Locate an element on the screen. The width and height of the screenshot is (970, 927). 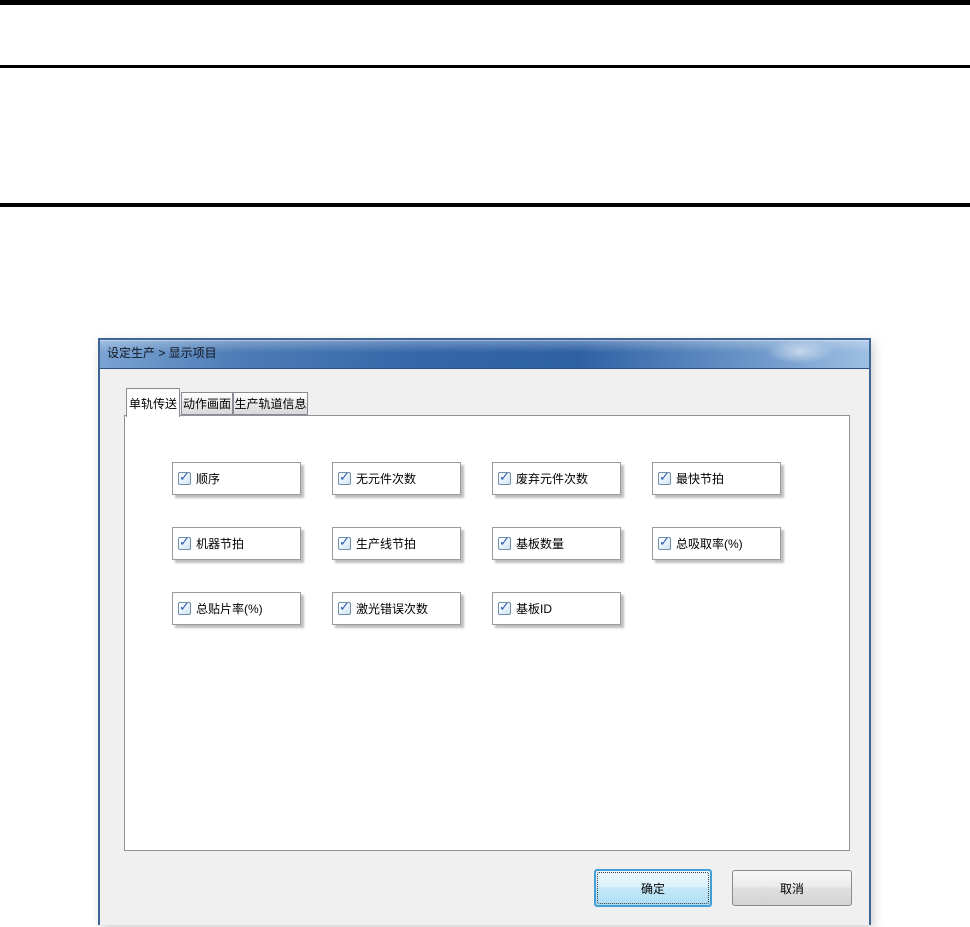
display-item-line-takt: ✓ 生产线节拍 is located at coordinates (396, 543).